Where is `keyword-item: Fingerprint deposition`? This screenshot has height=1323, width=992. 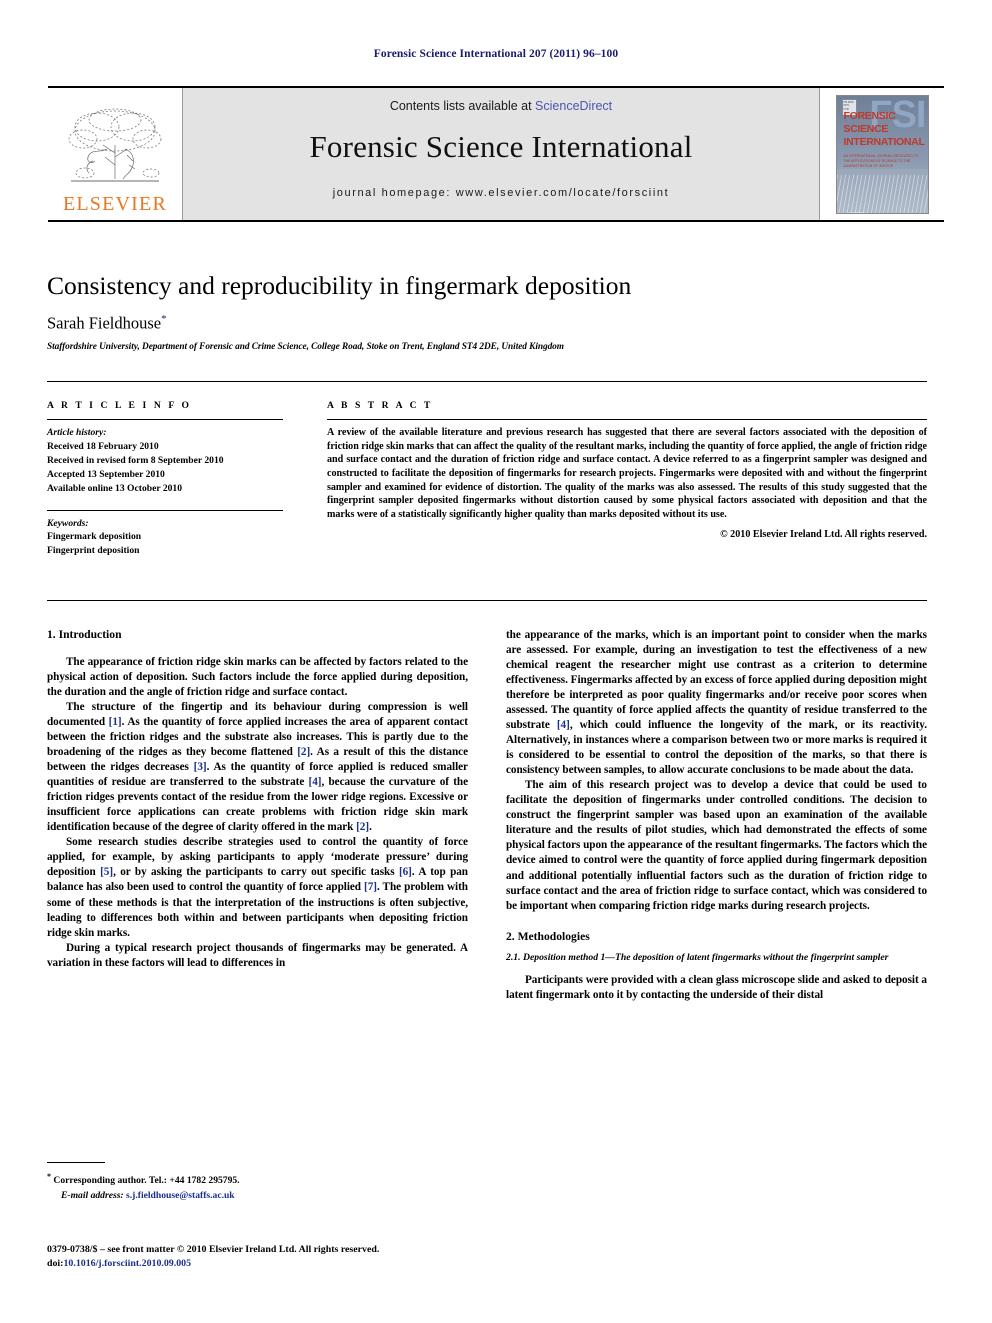 keyword-item: Fingerprint deposition is located at coordinates (93, 551).